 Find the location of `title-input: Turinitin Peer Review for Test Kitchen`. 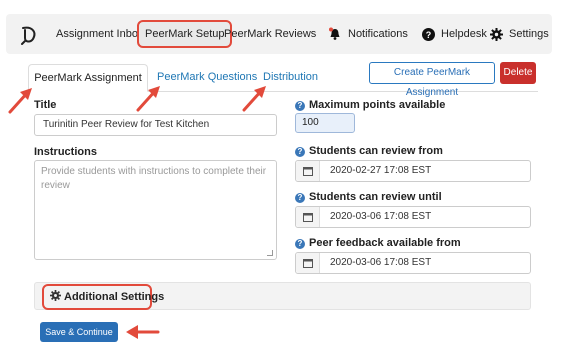

title-input: Turinitin Peer Review for Test Kitchen is located at coordinates (155, 125).